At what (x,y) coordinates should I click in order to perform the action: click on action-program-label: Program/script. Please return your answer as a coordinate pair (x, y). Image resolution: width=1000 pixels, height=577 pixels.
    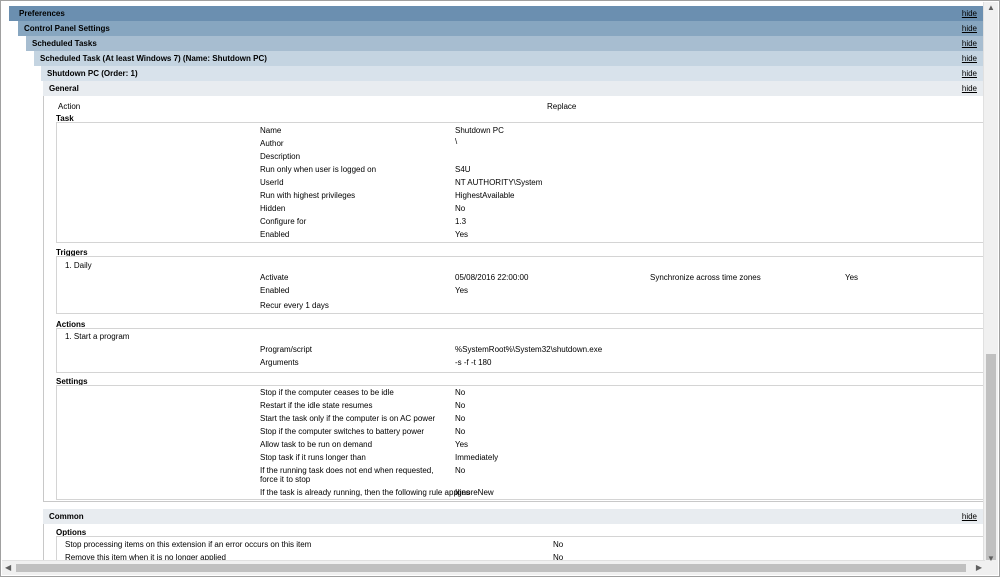
    Looking at the image, I should click on (286, 349).